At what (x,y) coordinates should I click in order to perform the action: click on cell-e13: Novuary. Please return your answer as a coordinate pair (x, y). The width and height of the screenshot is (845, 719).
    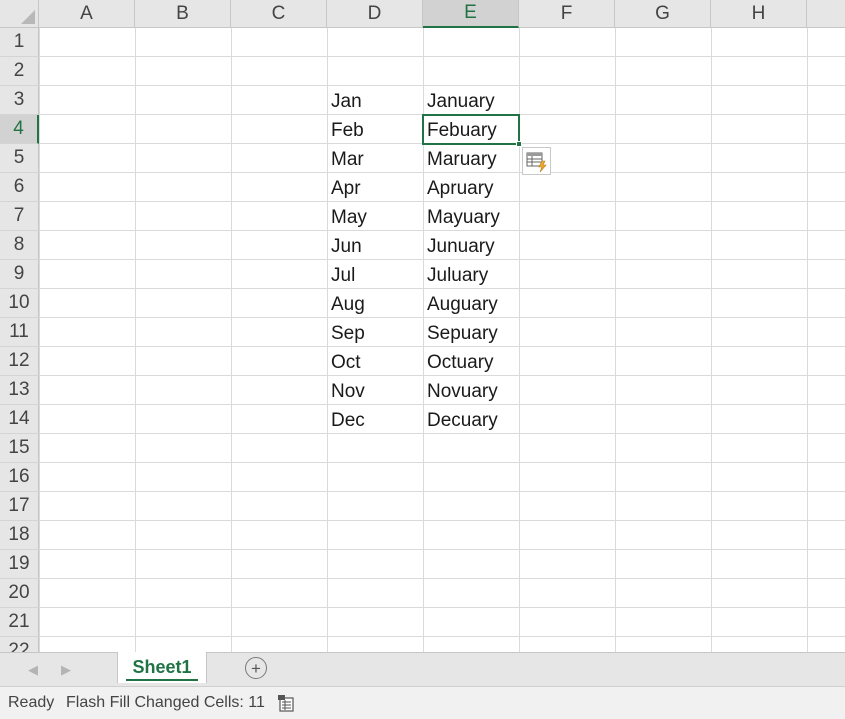
    Looking at the image, I should click on (471, 391).